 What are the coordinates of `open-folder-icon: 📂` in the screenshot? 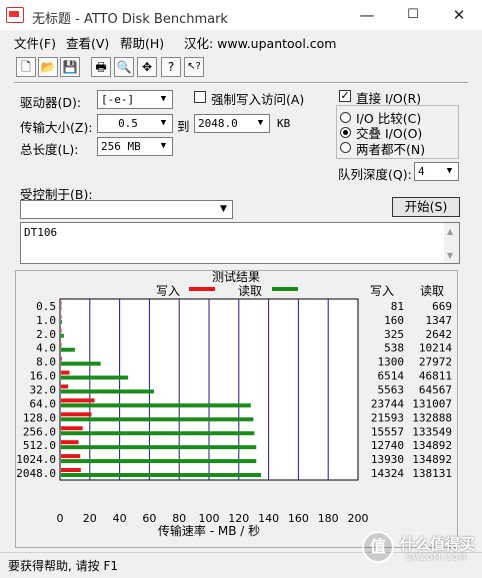 It's located at (48, 67).